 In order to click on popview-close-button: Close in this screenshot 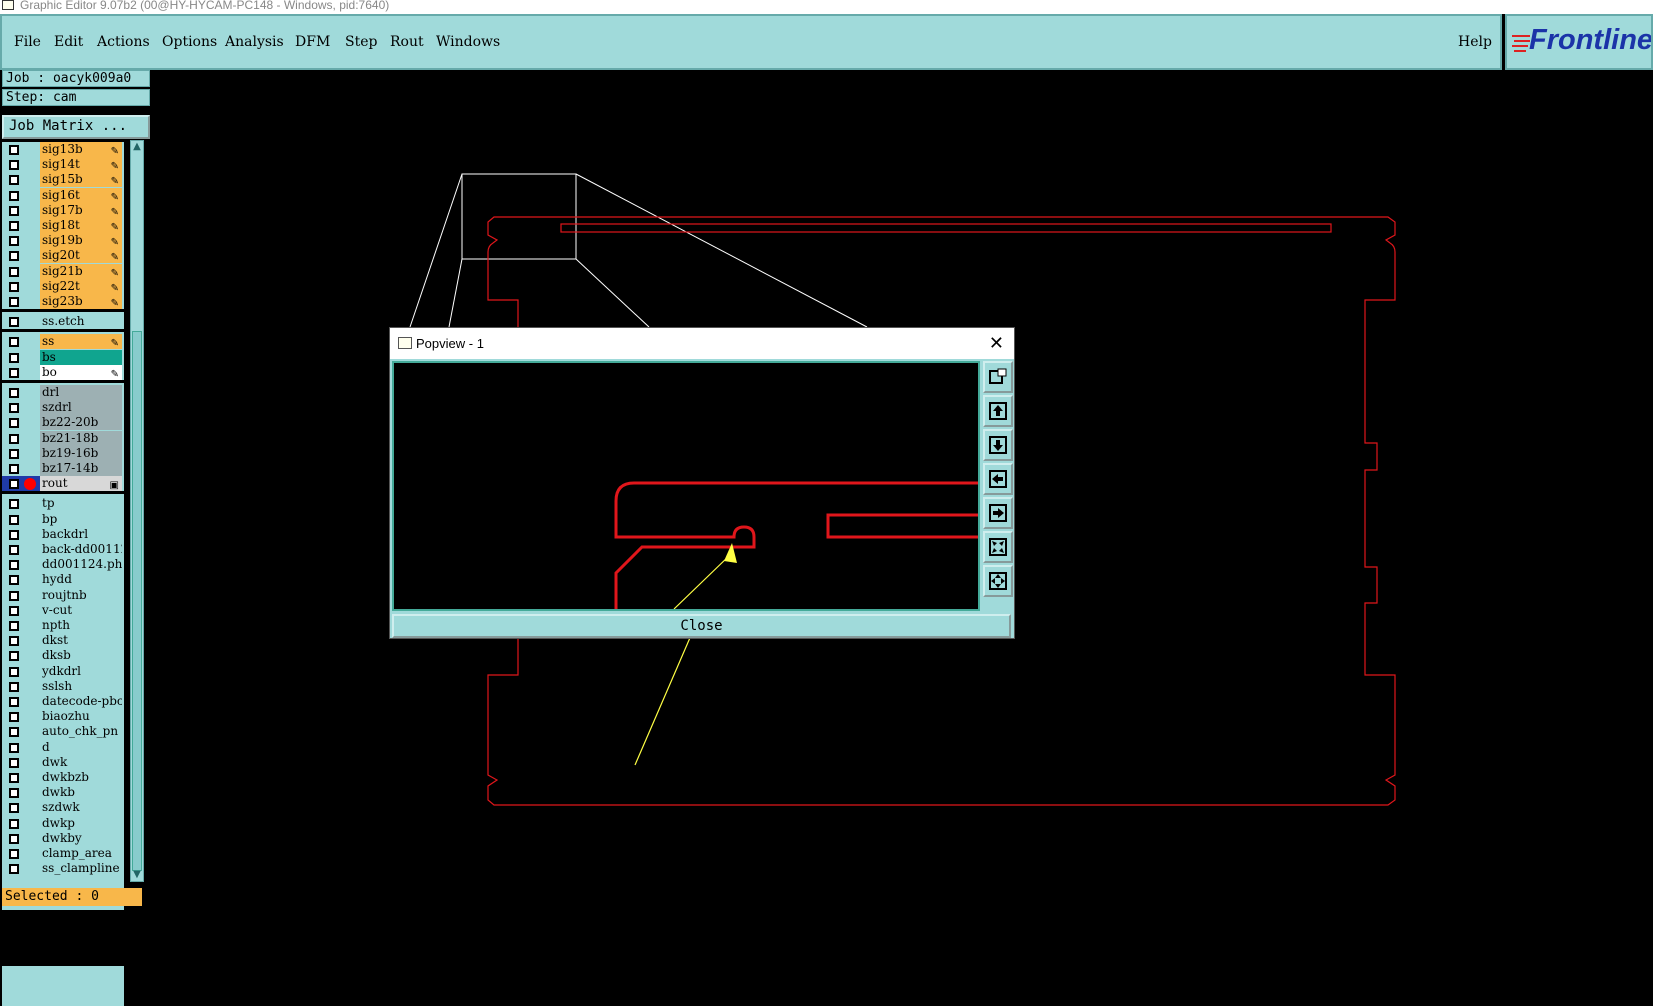, I will do `click(701, 626)`.